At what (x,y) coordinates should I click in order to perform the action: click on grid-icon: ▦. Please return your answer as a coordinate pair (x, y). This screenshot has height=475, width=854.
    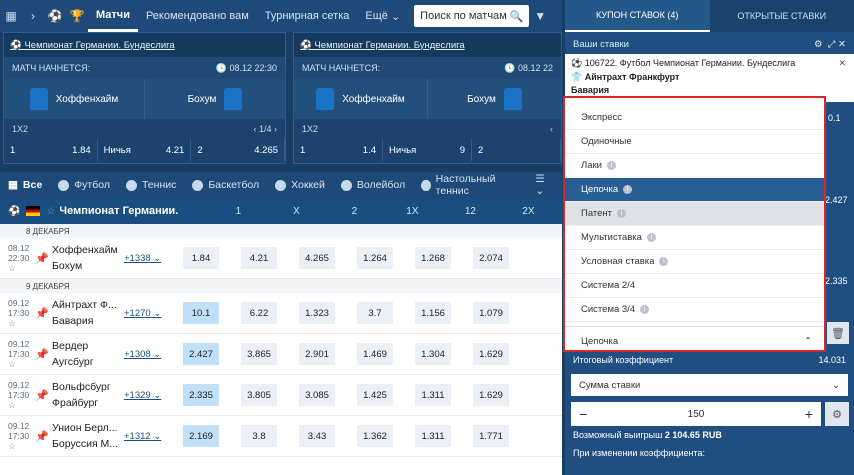
    Looking at the image, I should click on (11, 16).